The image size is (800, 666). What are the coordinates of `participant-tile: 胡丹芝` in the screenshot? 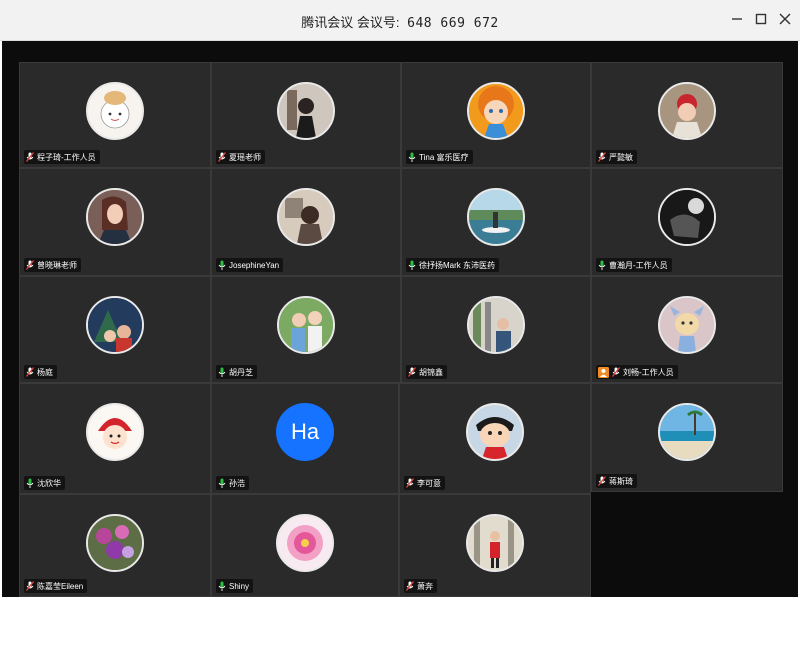 It's located at (306, 329).